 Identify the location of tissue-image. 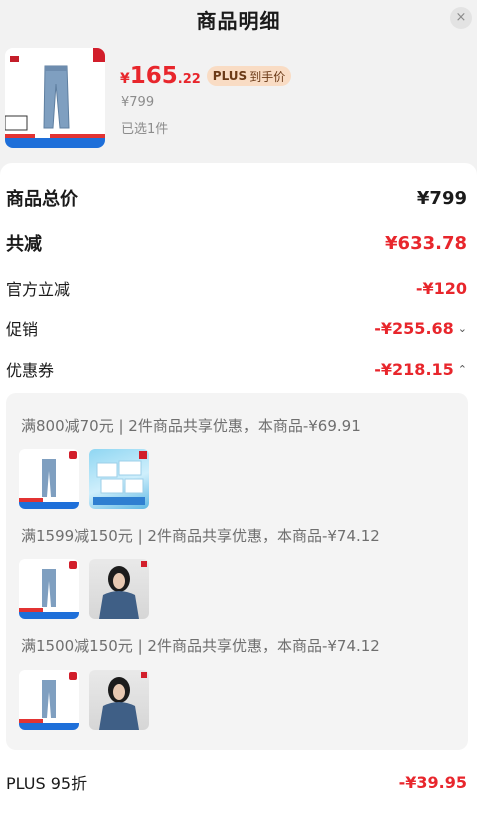
(120, 478).